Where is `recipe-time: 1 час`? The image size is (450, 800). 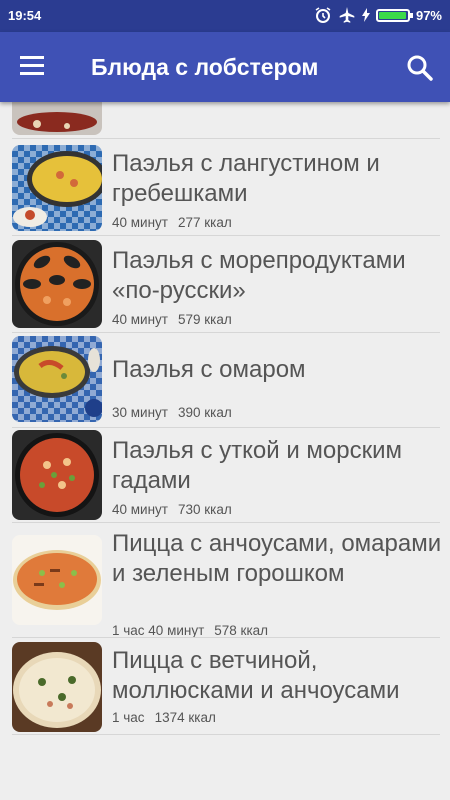 recipe-time: 1 час is located at coordinates (128, 717).